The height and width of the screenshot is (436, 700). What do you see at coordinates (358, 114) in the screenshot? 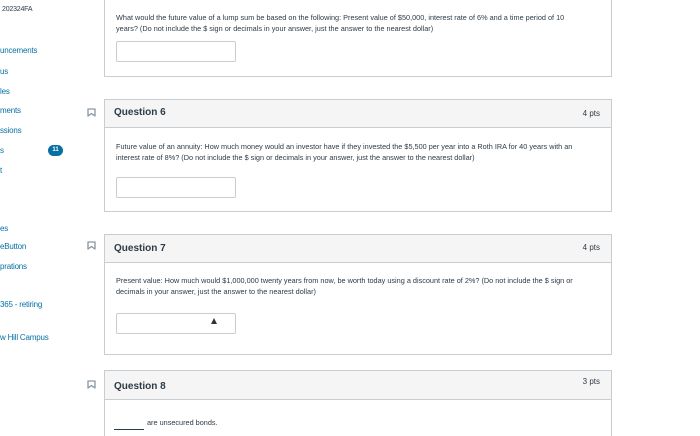
I see `question-6-header: Question 6 4 pts` at bounding box center [358, 114].